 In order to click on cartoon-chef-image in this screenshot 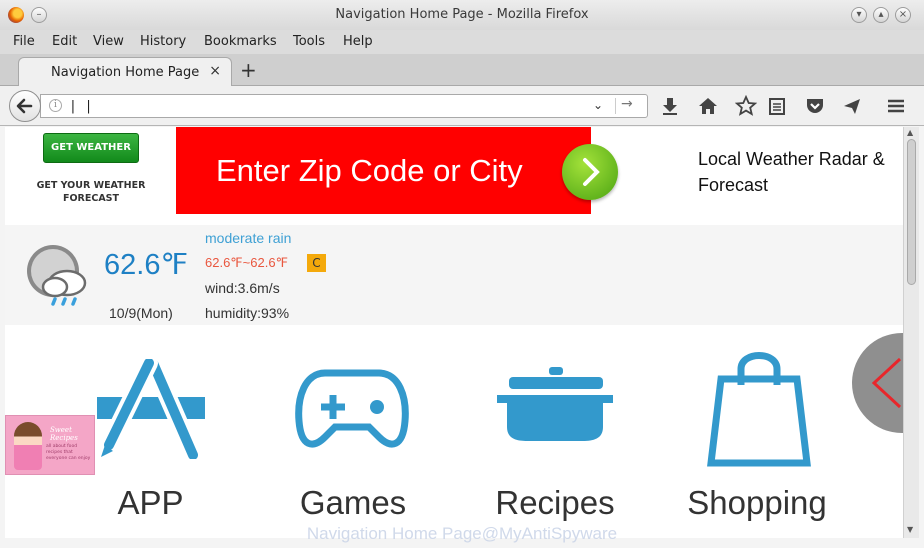, I will do `click(28, 446)`.